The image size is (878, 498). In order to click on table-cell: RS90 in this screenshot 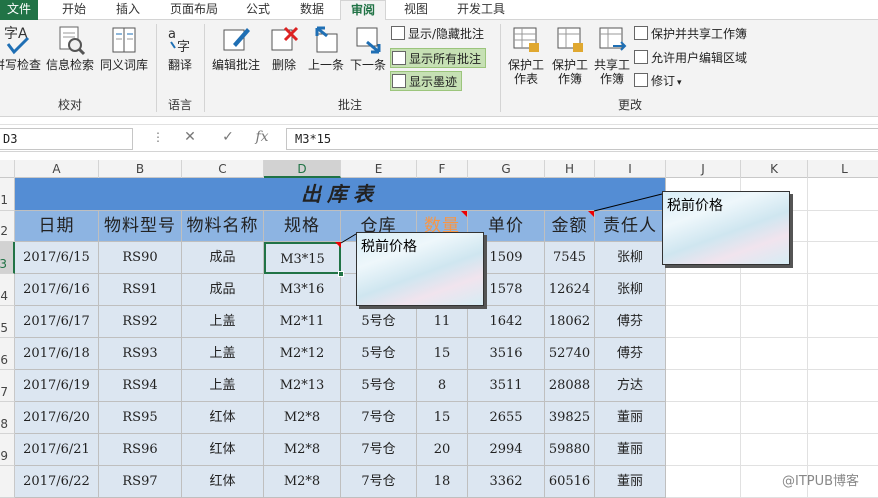, I will do `click(140, 258)`.